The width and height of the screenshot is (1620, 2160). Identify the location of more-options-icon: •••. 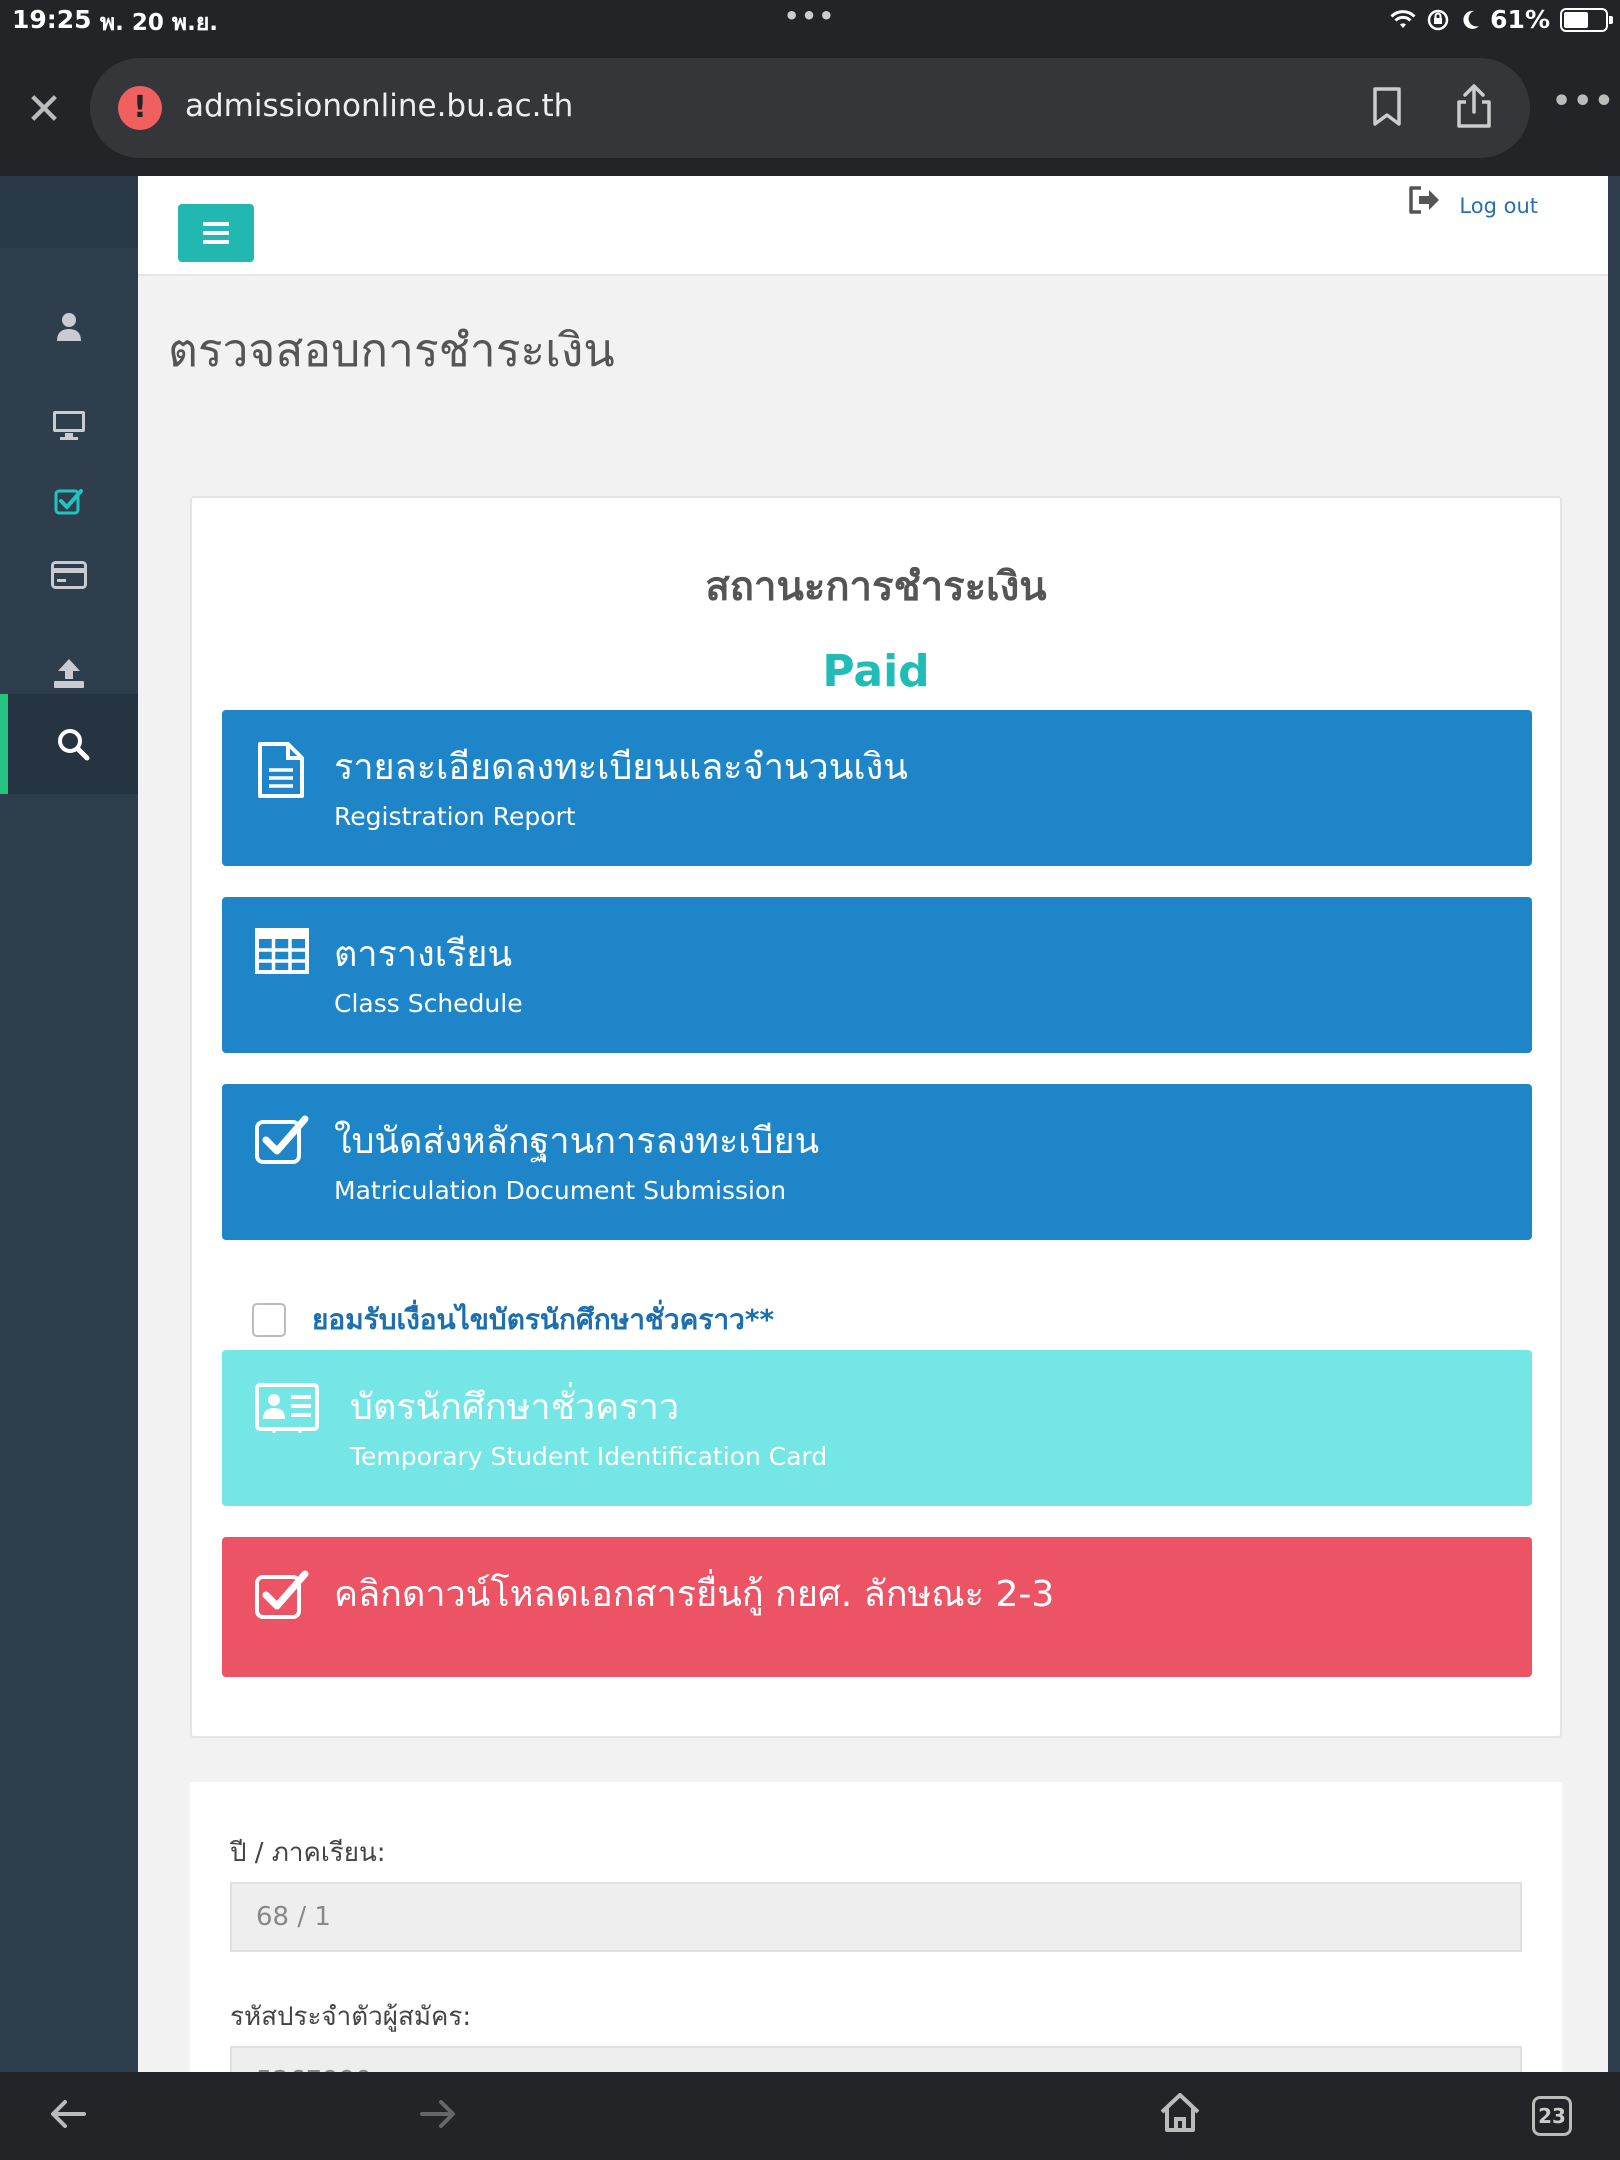
(1584, 101).